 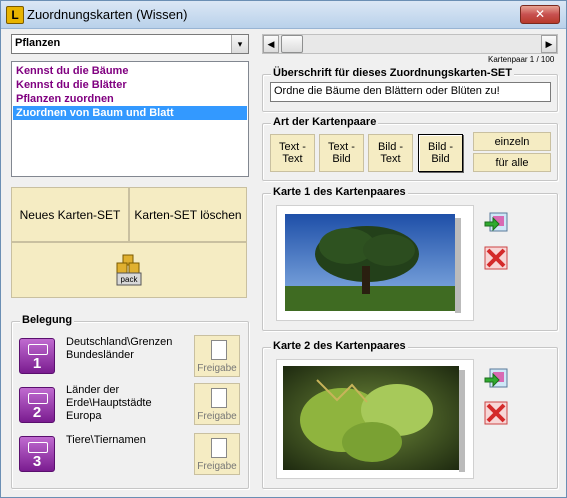 I want to click on slot-label-line: Tiere\Tiernamen, so click(x=106, y=440).